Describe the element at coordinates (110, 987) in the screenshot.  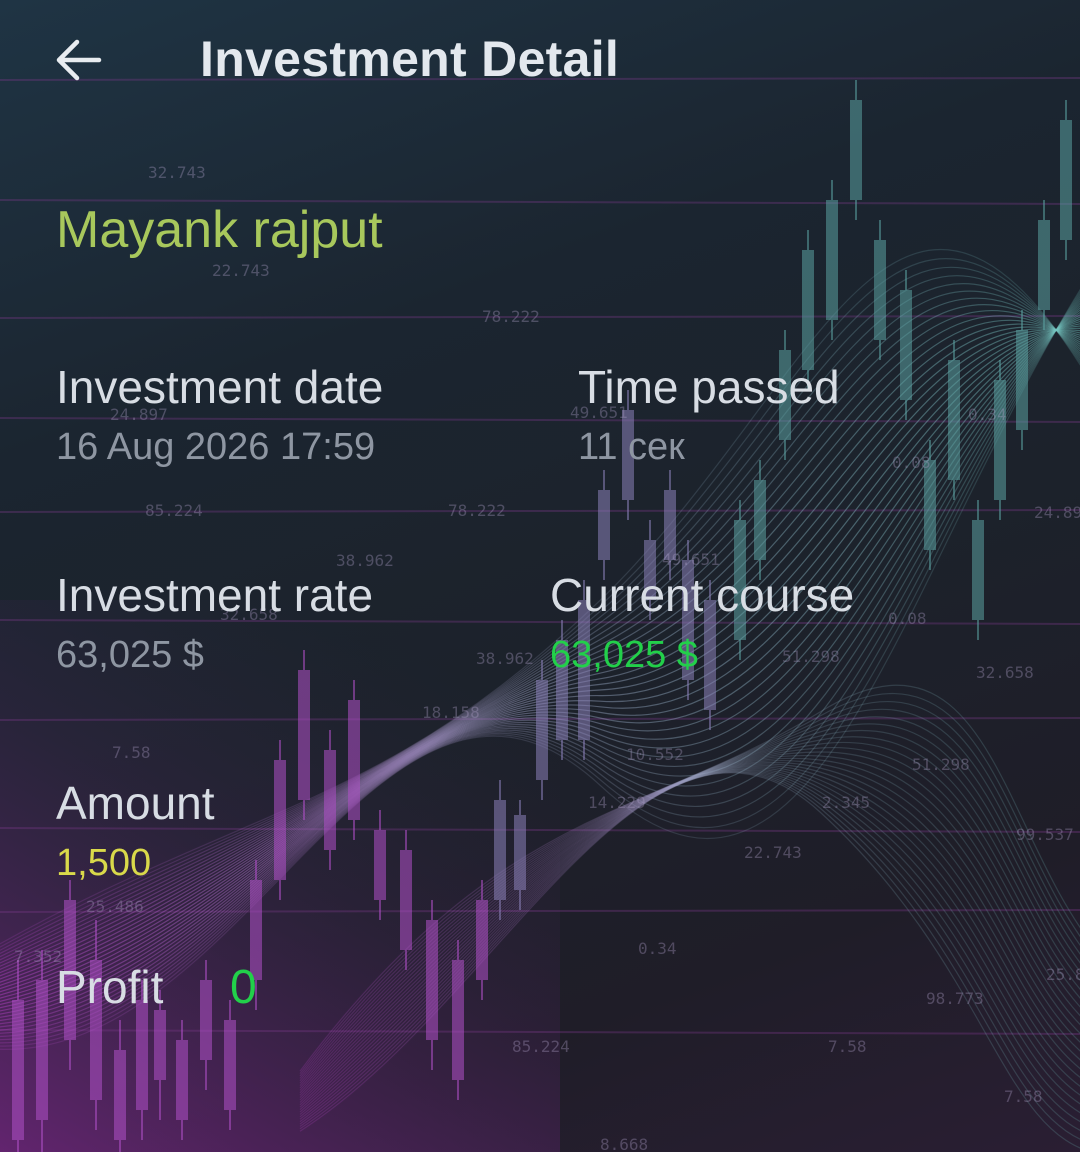
I see `profit-label: Profit` at that location.